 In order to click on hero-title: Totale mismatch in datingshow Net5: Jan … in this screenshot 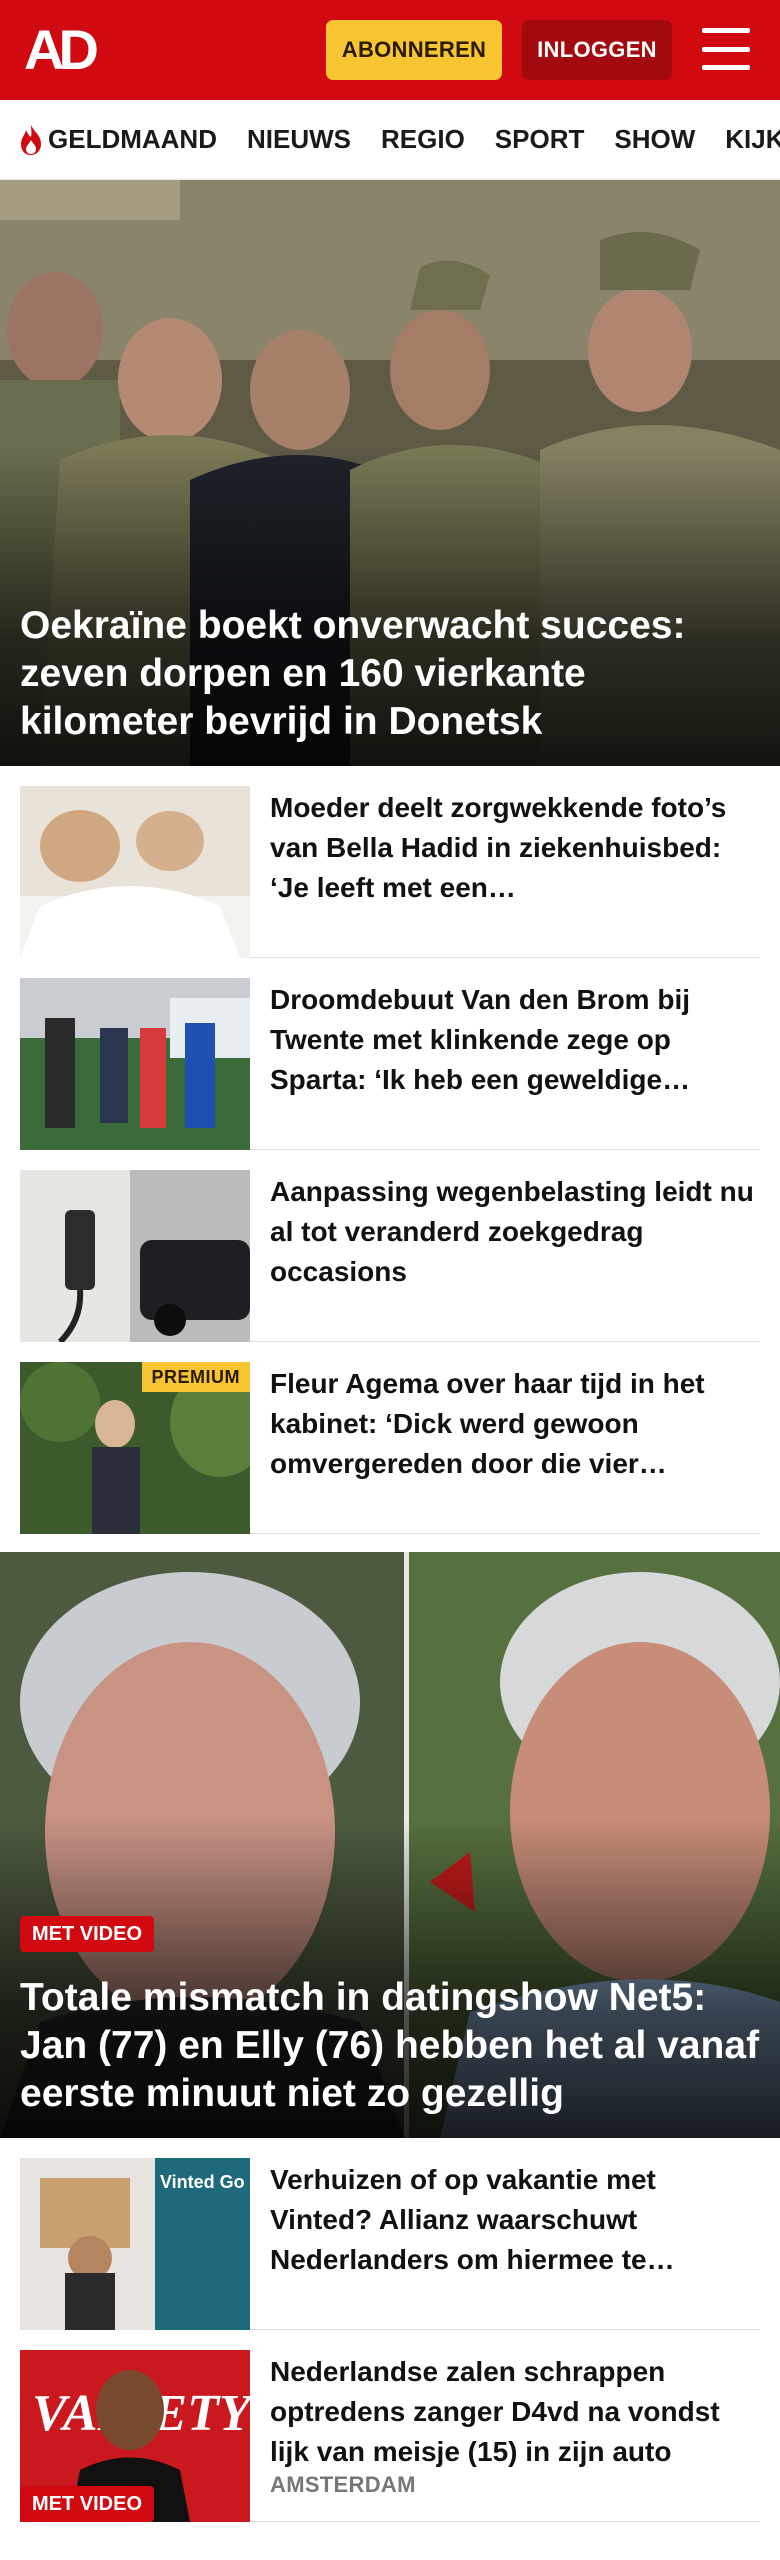, I will do `click(390, 2046)`.